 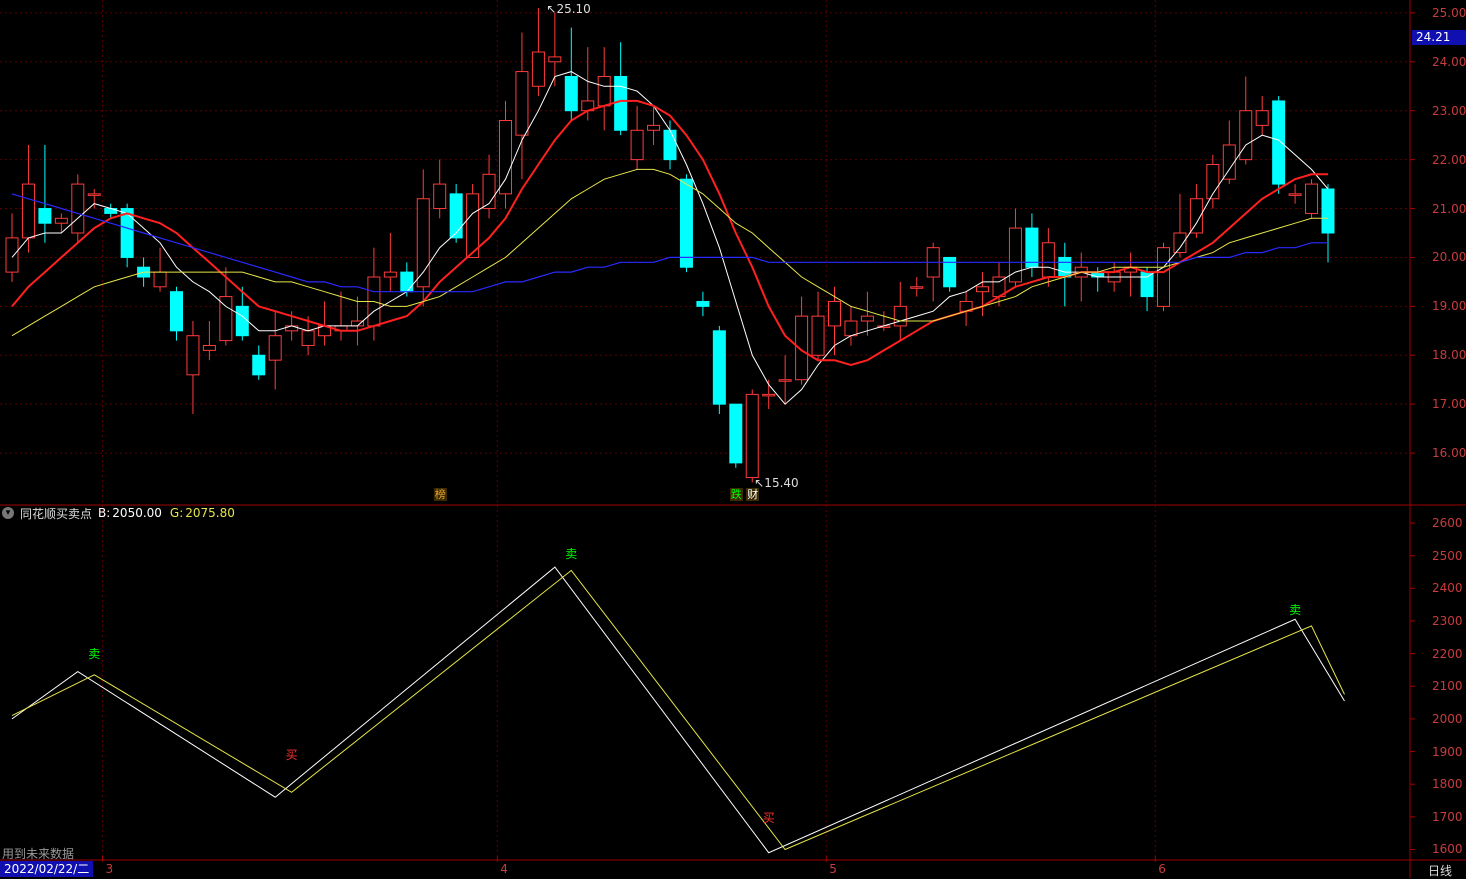 What do you see at coordinates (833, 869) in the screenshot?
I see `month-tick-label: 5` at bounding box center [833, 869].